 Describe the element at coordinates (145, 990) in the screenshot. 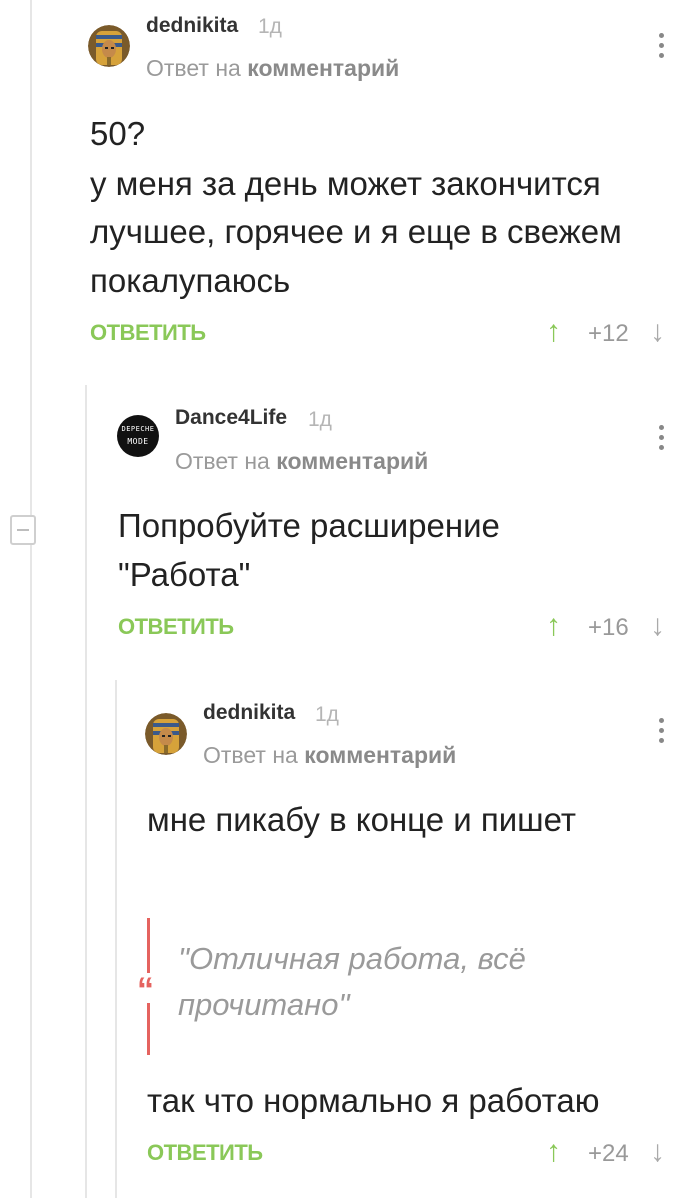

I see `quote-mark-icon: “` at that location.